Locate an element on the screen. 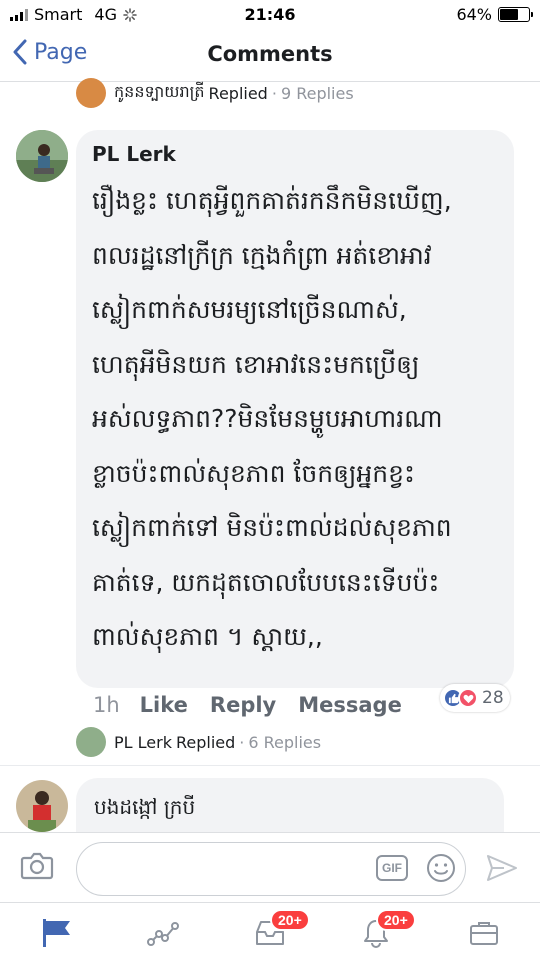  tab-bar: 20+ 20+ is located at coordinates (270, 931).